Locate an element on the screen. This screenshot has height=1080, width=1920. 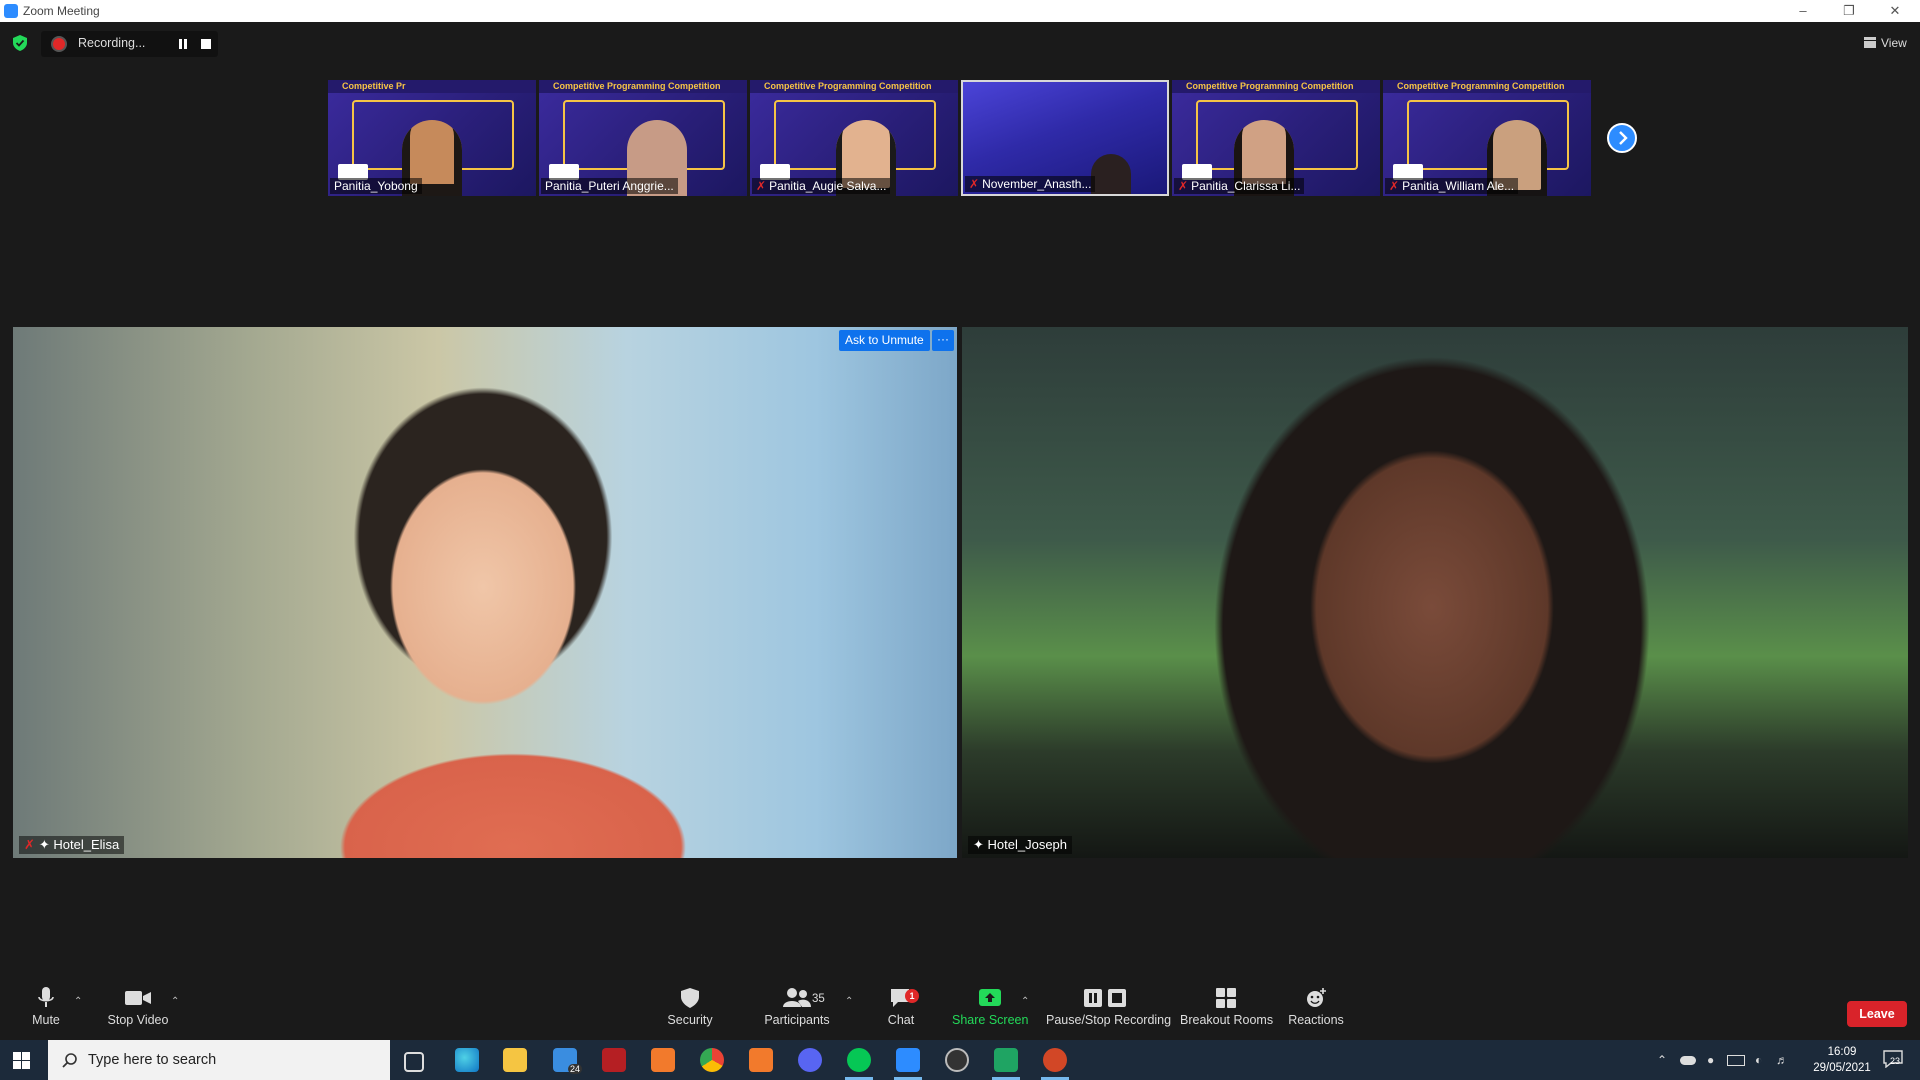
next-page-button is located at coordinates (1622, 138).